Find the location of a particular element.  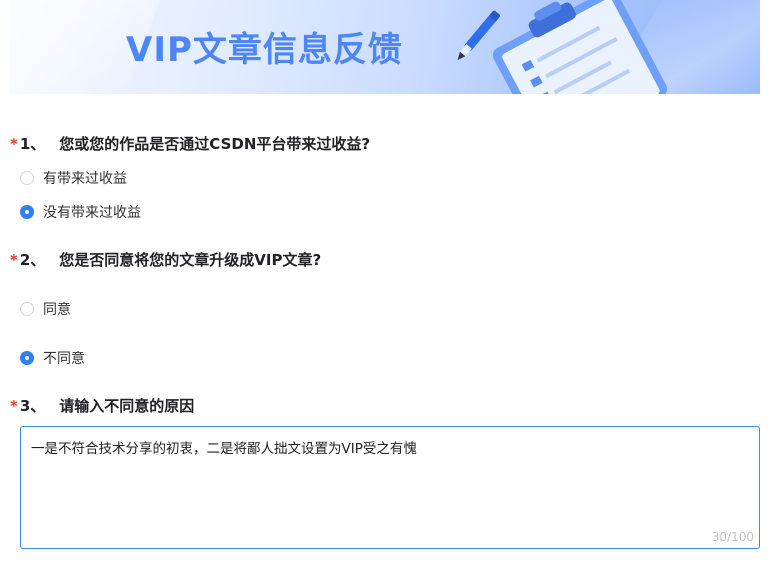

q2-option-disagree: 不同意 is located at coordinates (52, 358).